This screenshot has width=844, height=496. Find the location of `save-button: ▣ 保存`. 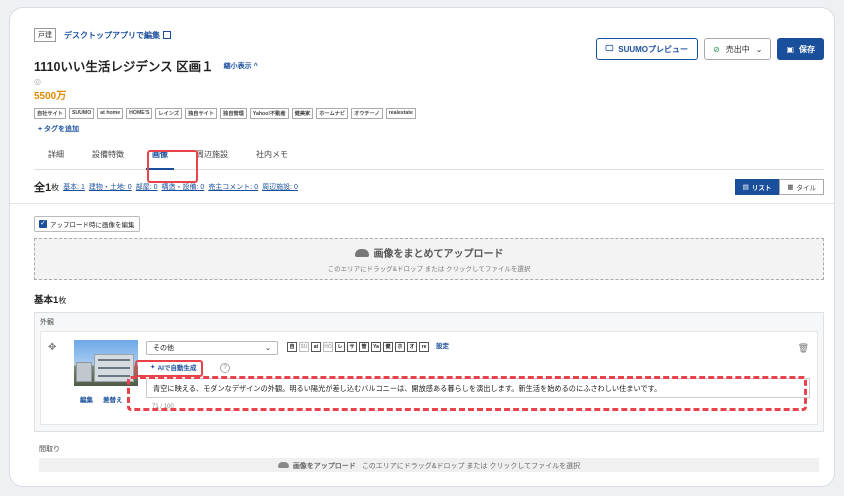

save-button: ▣ 保存 is located at coordinates (800, 49).